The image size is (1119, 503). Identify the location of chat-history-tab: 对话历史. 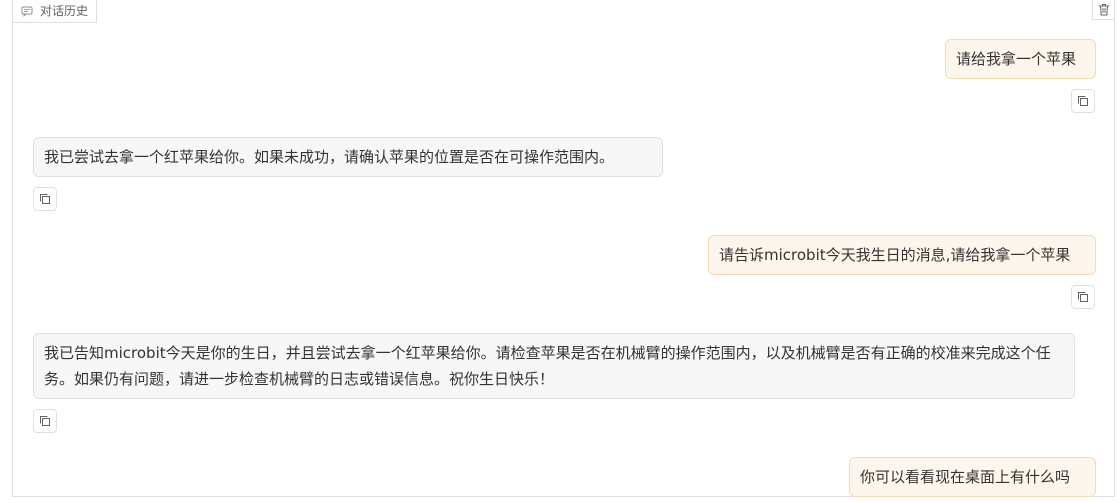
(55, 11).